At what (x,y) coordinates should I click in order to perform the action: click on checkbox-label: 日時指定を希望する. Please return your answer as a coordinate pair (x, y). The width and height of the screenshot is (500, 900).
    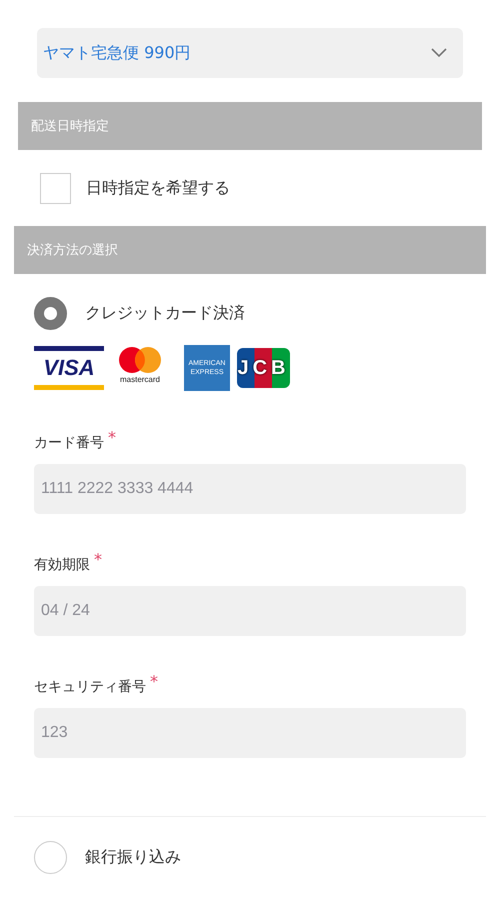
    Looking at the image, I should click on (158, 188).